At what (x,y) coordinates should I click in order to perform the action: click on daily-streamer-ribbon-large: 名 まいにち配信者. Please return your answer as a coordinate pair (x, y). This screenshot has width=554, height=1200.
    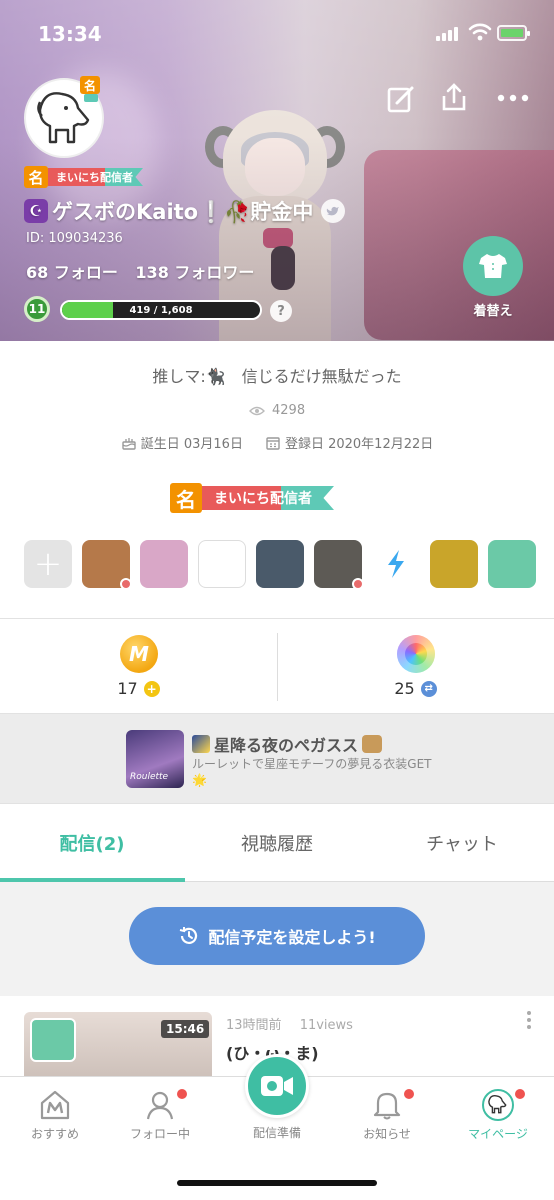
    Looking at the image, I should click on (252, 498).